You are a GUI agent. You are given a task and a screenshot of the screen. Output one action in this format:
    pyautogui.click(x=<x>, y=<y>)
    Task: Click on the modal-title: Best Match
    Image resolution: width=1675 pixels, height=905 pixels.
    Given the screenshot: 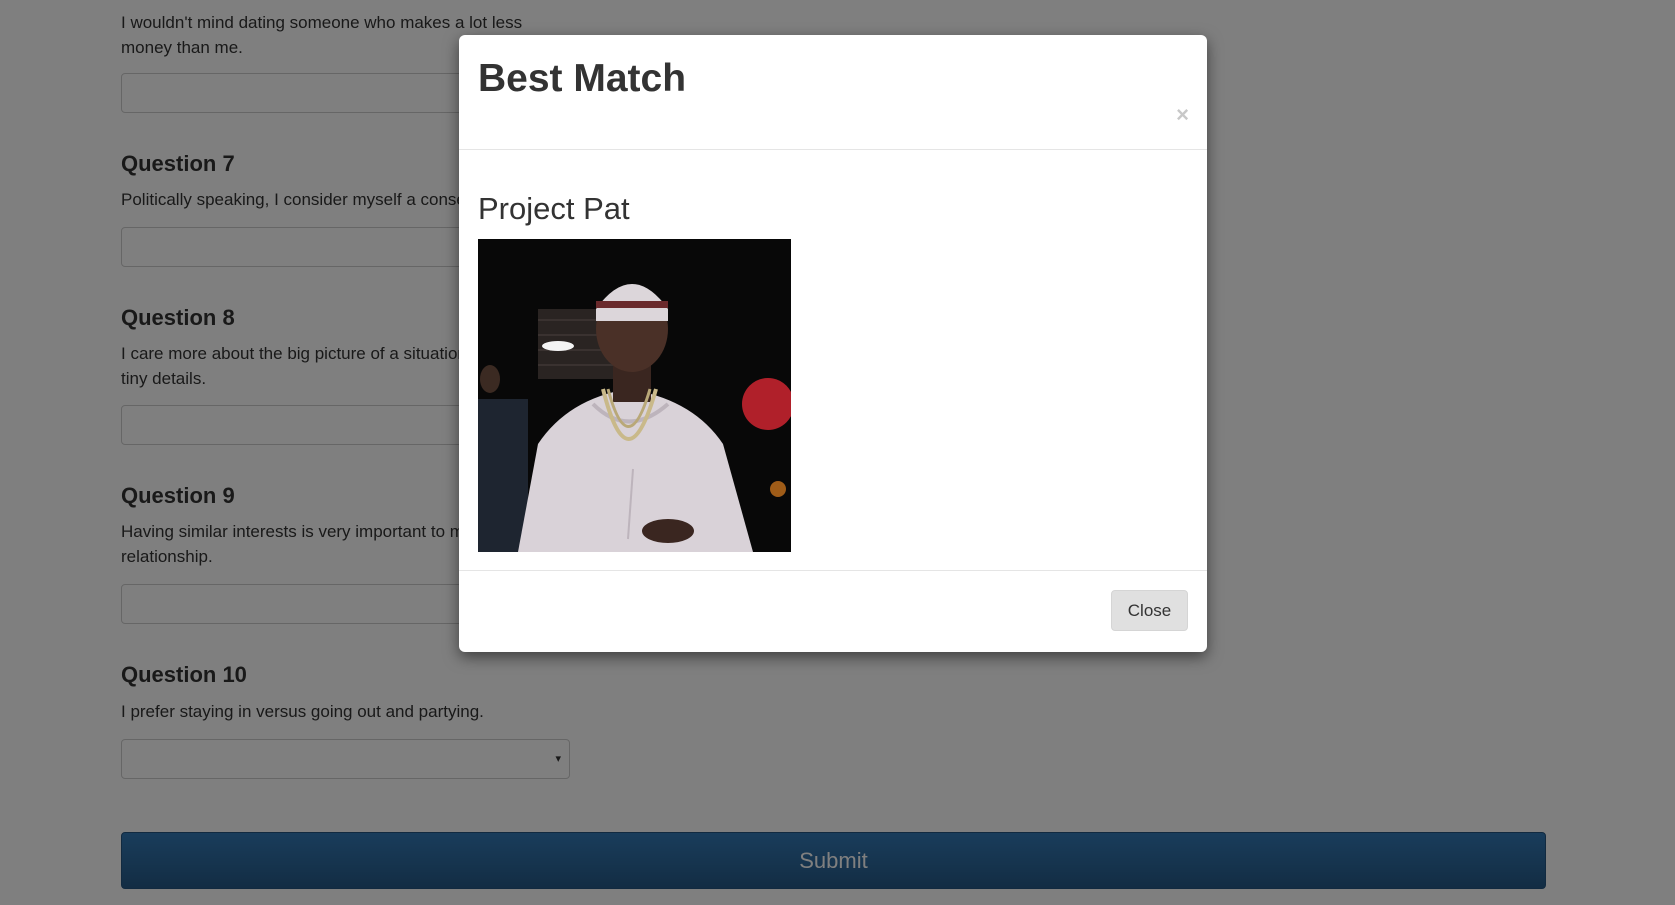 What is the action you would take?
    pyautogui.click(x=582, y=78)
    